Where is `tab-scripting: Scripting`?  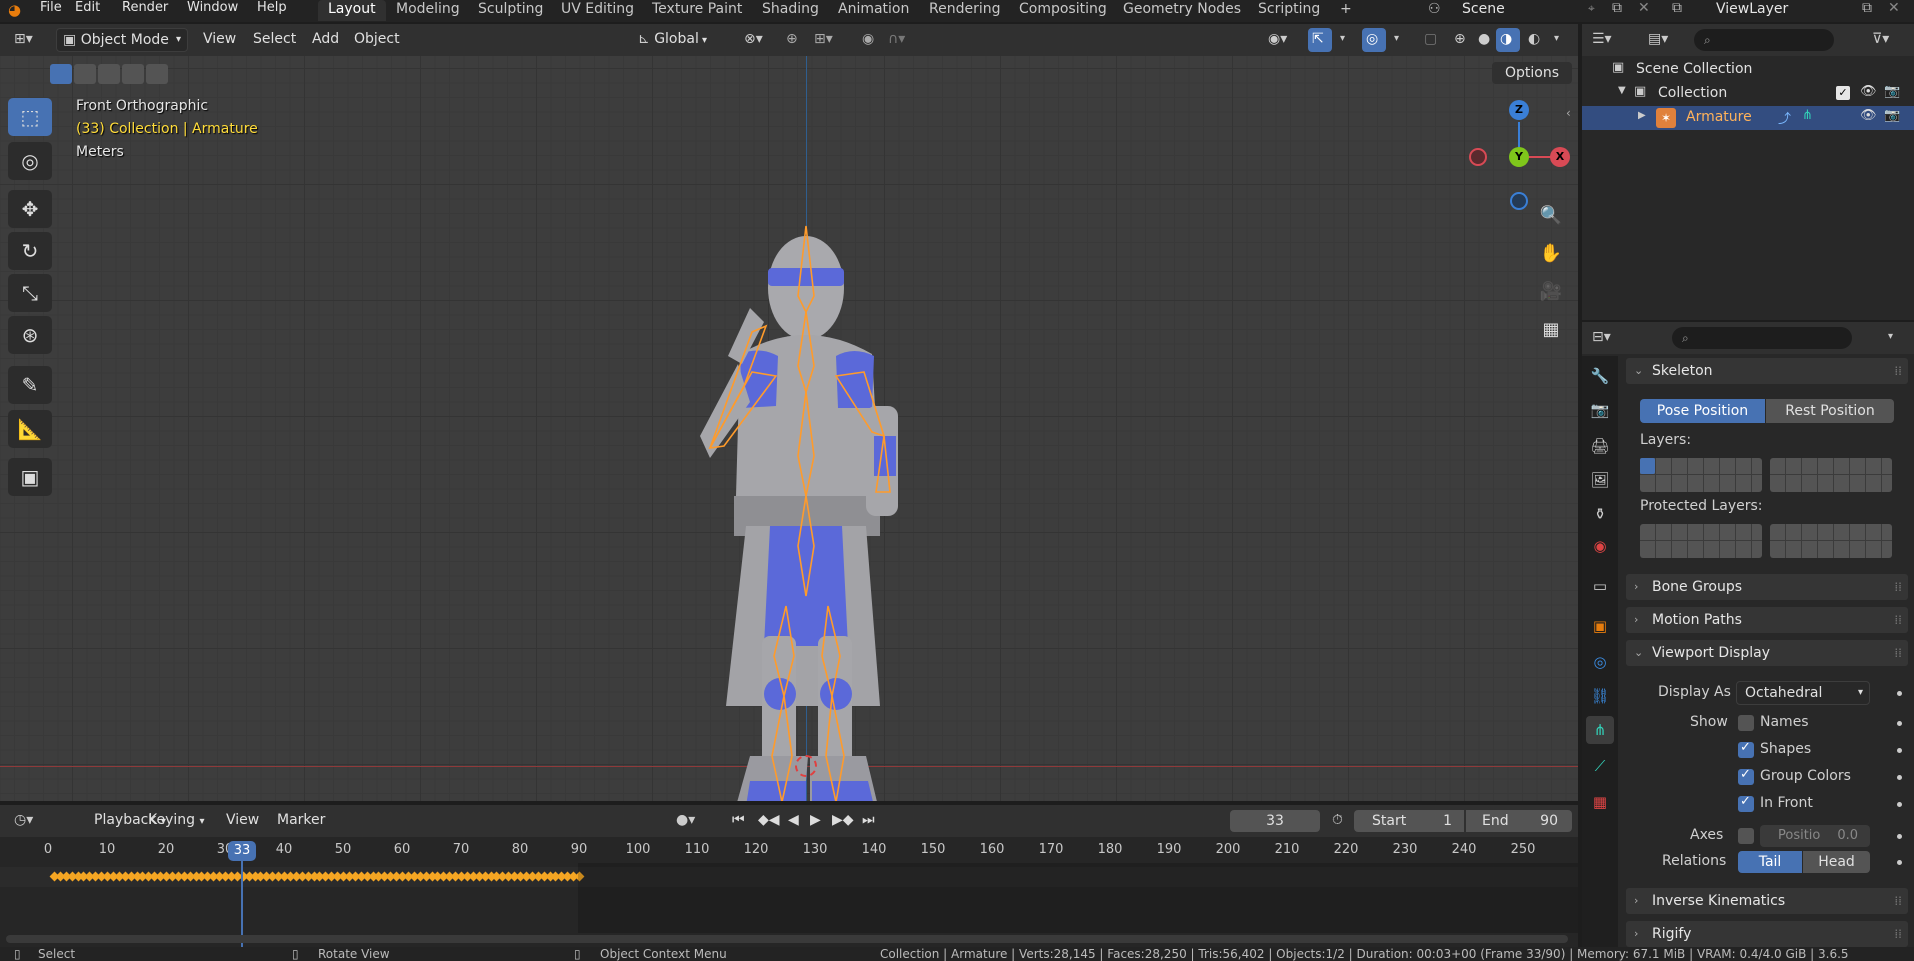 tab-scripting: Scripting is located at coordinates (1289, 10).